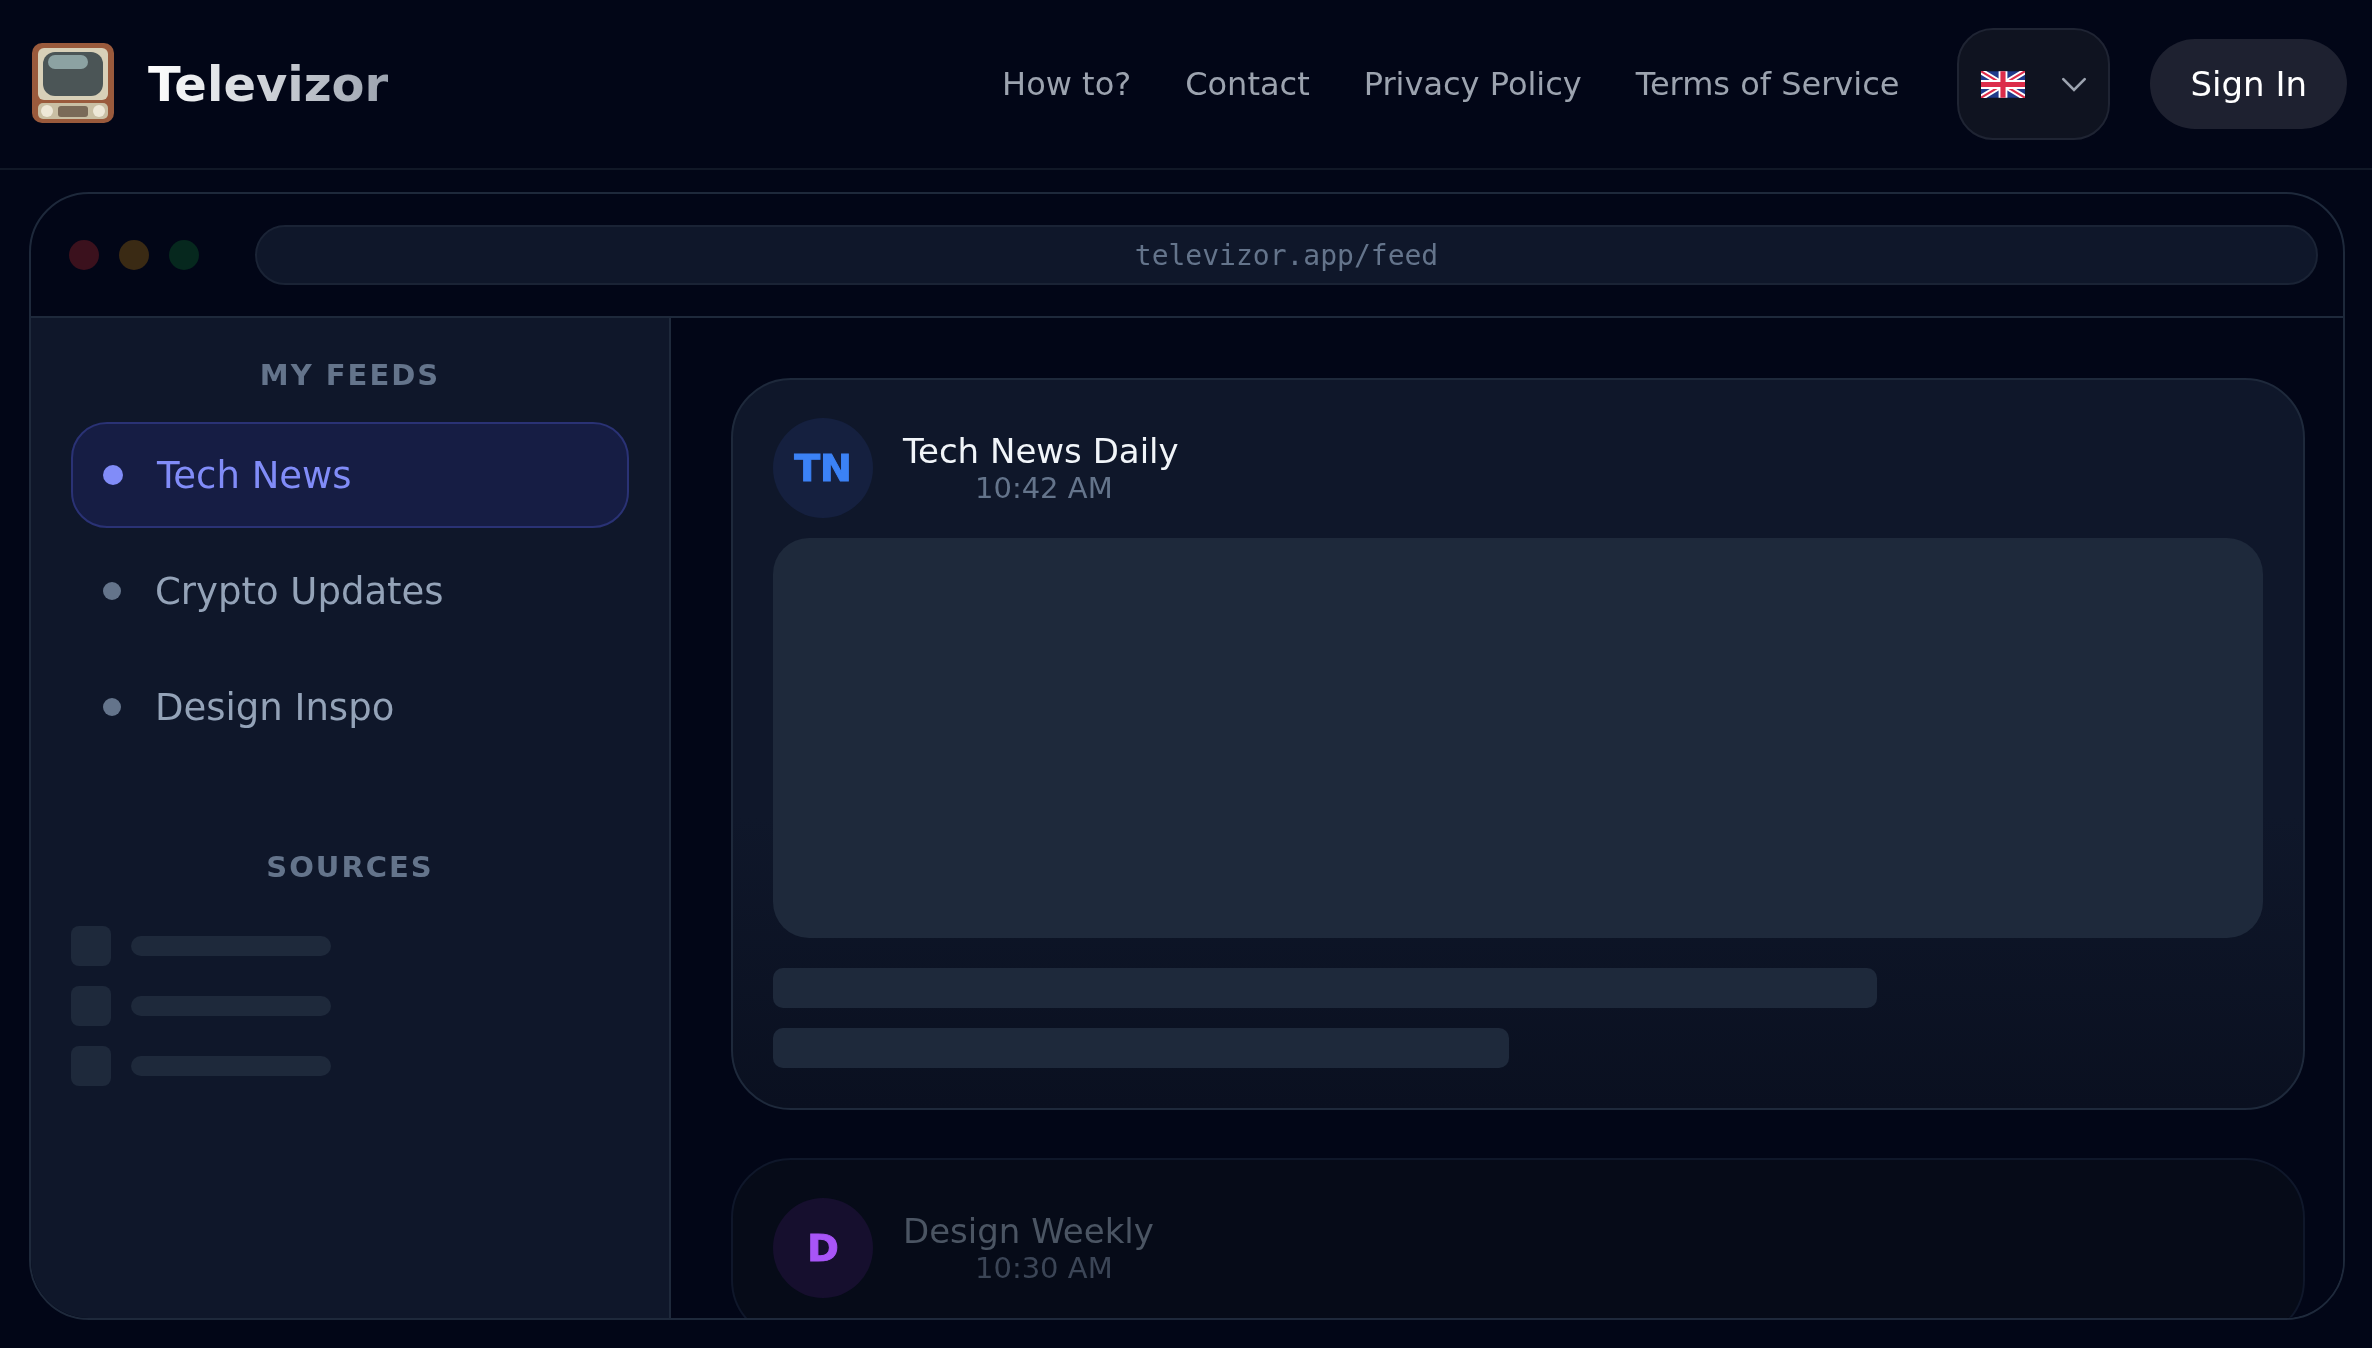 This screenshot has height=1348, width=2372. Describe the element at coordinates (1044, 1268) in the screenshot. I see `post-time: 10:30 AM` at that location.